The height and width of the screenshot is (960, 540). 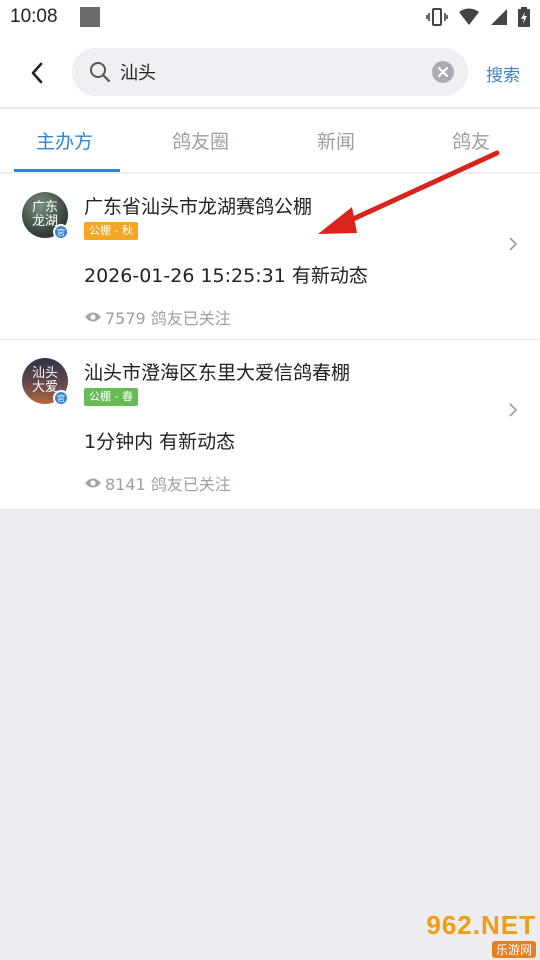 I want to click on follower-count: 7579 鸽友已关注, so click(x=157, y=317).